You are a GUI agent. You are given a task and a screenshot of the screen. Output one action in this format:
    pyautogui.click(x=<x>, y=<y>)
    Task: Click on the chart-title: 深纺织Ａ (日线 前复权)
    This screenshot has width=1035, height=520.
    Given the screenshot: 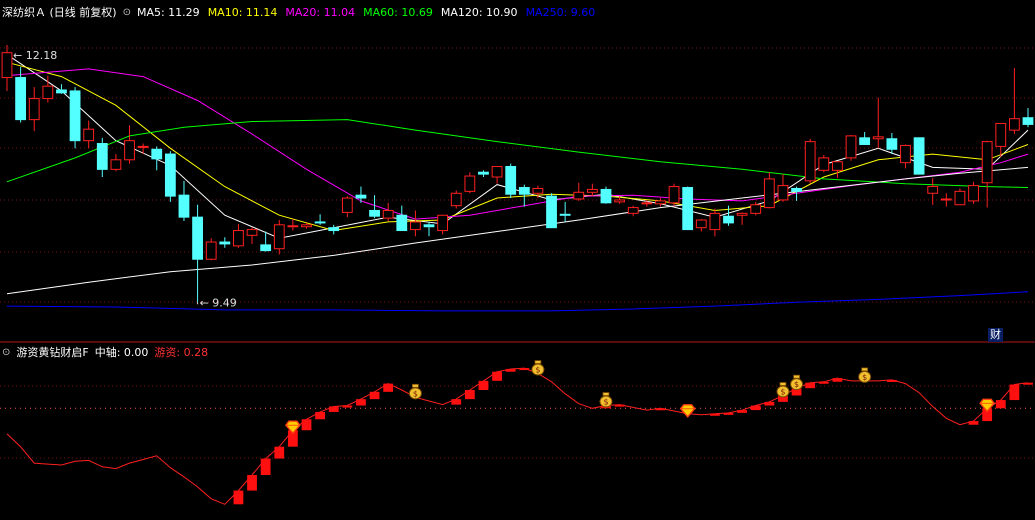 What is the action you would take?
    pyautogui.click(x=59, y=13)
    